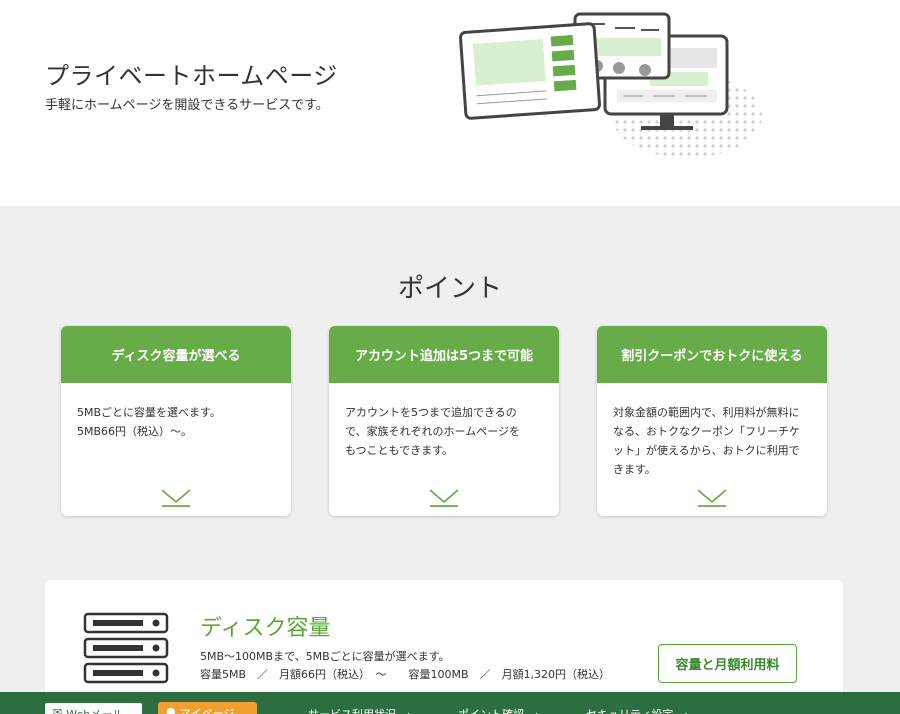  What do you see at coordinates (359, 710) in the screenshot?
I see `footer-link-usage: サービス利用状況 ›` at bounding box center [359, 710].